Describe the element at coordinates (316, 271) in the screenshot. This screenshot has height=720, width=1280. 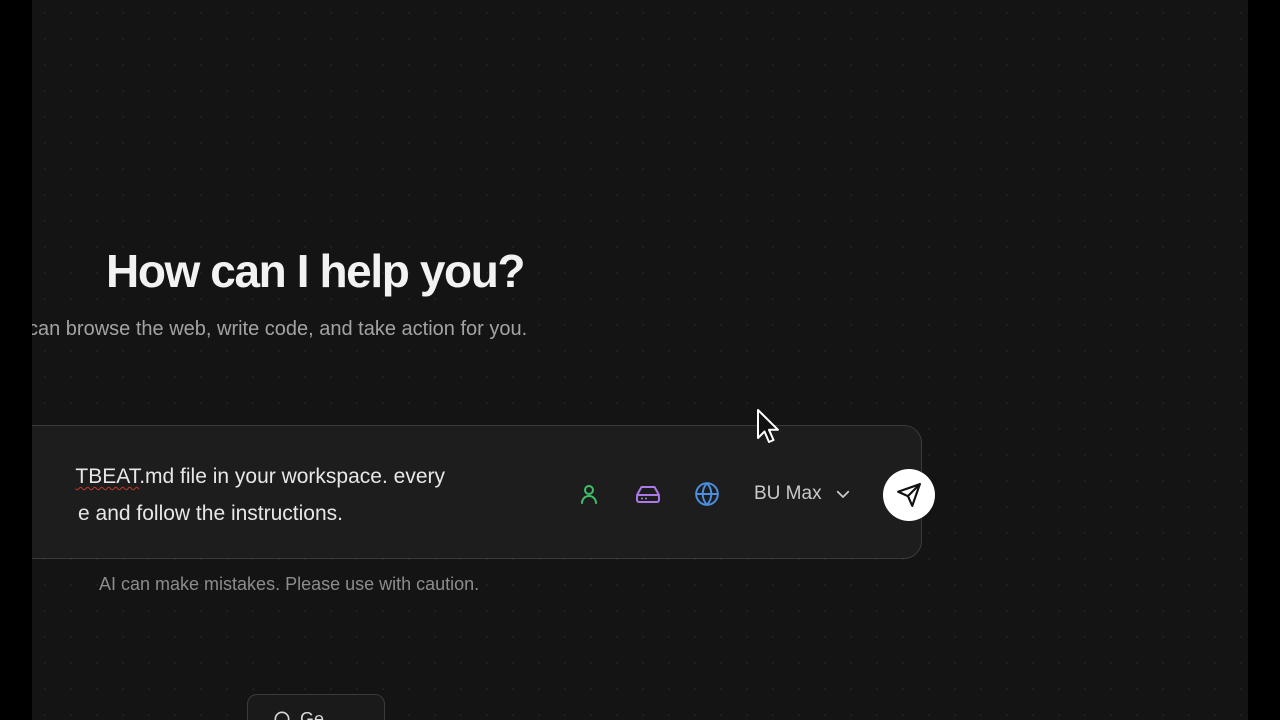
I see `page-title: How can I help you?` at that location.